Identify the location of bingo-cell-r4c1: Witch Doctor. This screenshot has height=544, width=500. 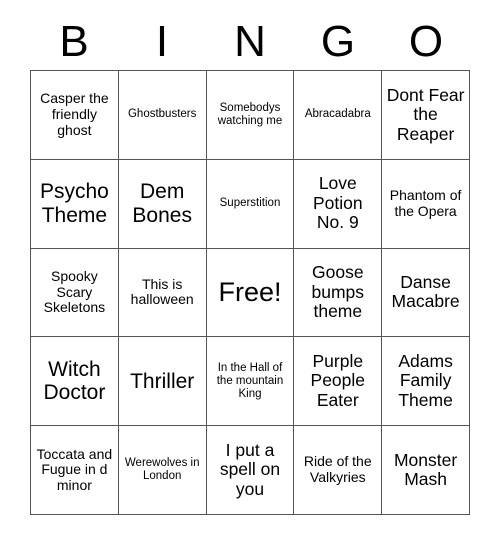
(75, 382).